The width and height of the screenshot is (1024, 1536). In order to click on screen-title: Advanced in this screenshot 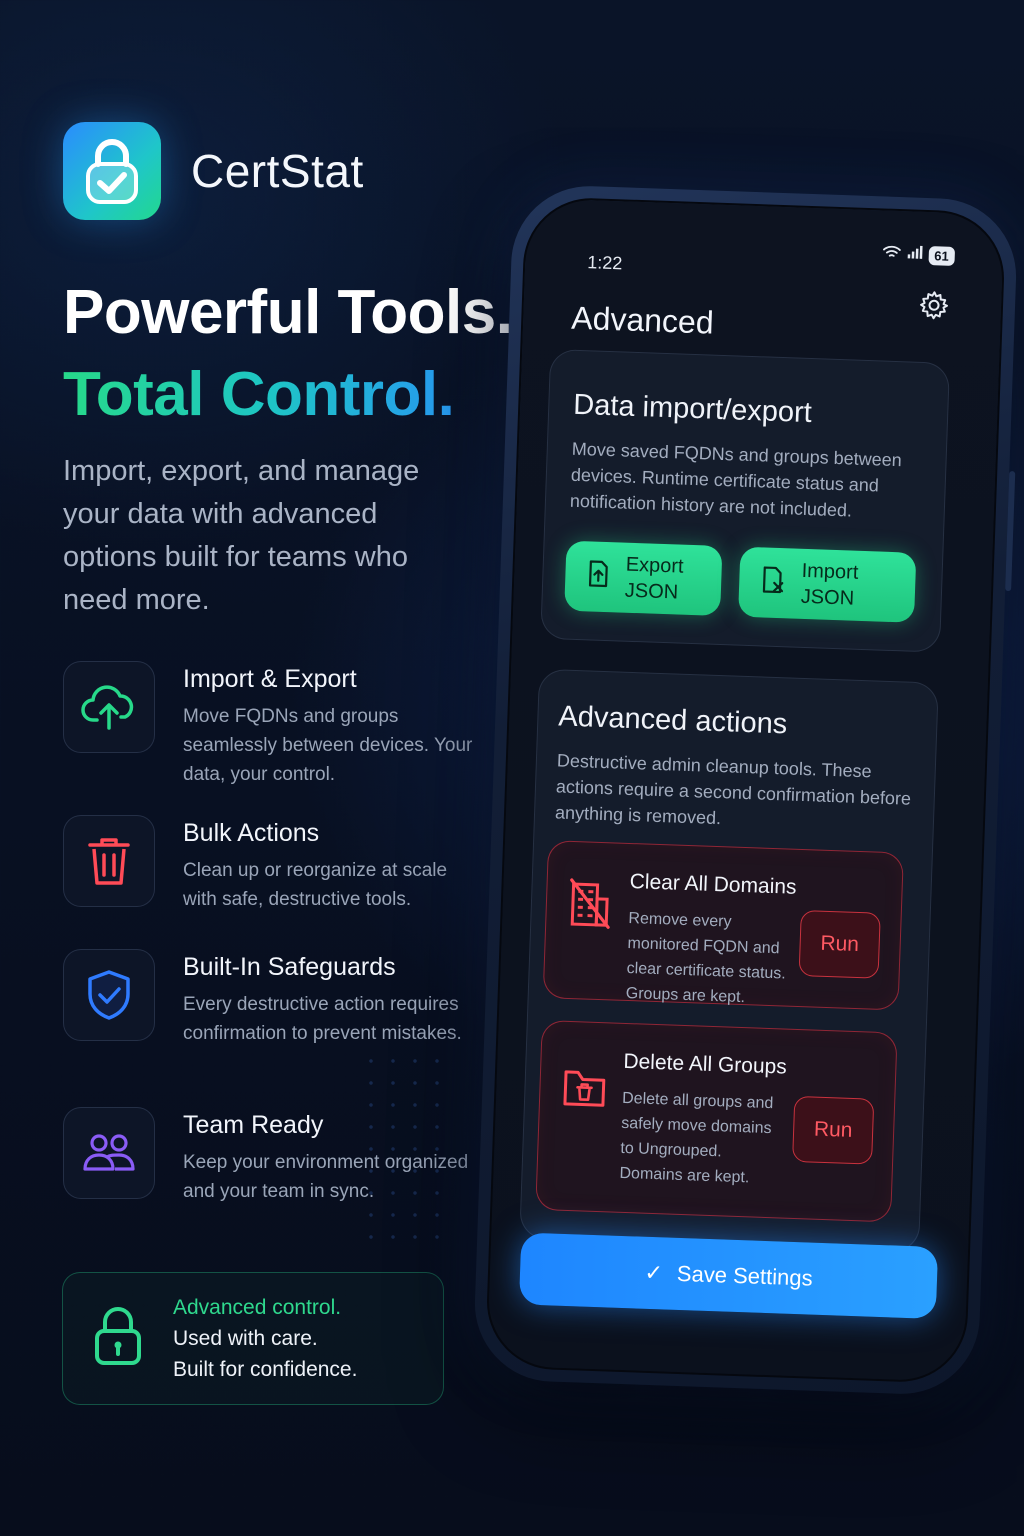, I will do `click(642, 320)`.